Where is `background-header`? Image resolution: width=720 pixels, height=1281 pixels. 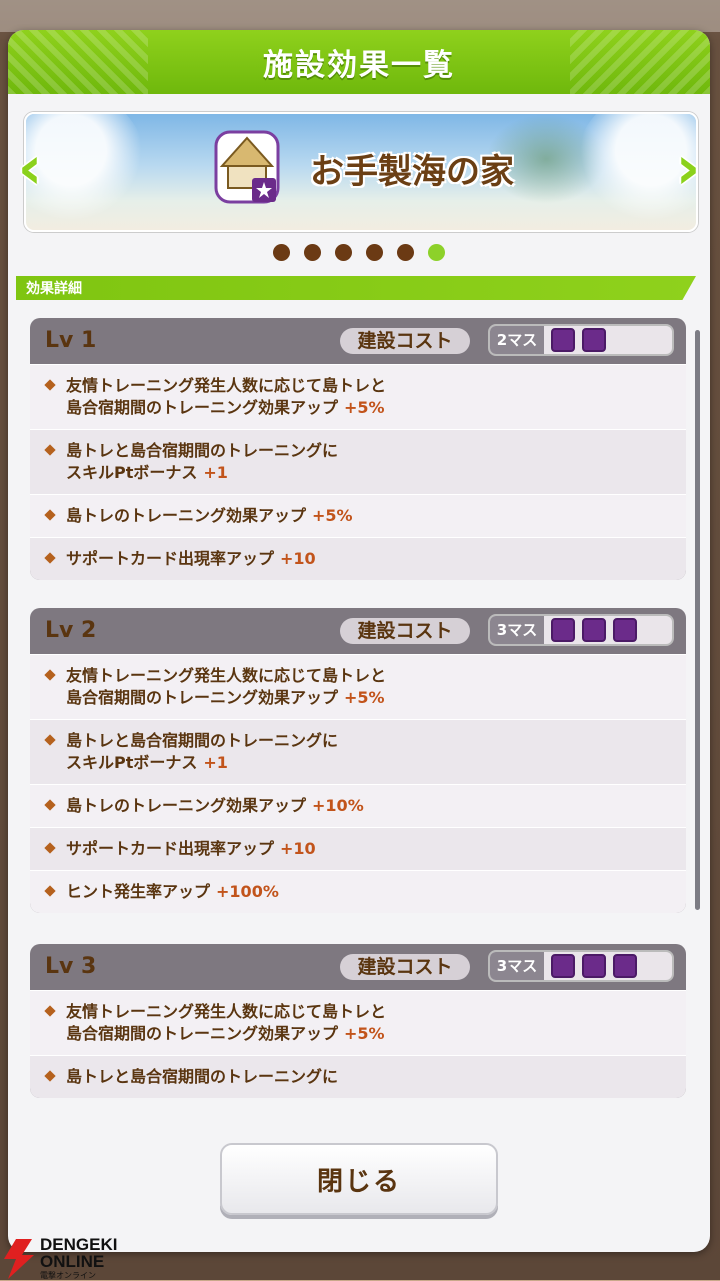
background-header is located at coordinates (360, 16).